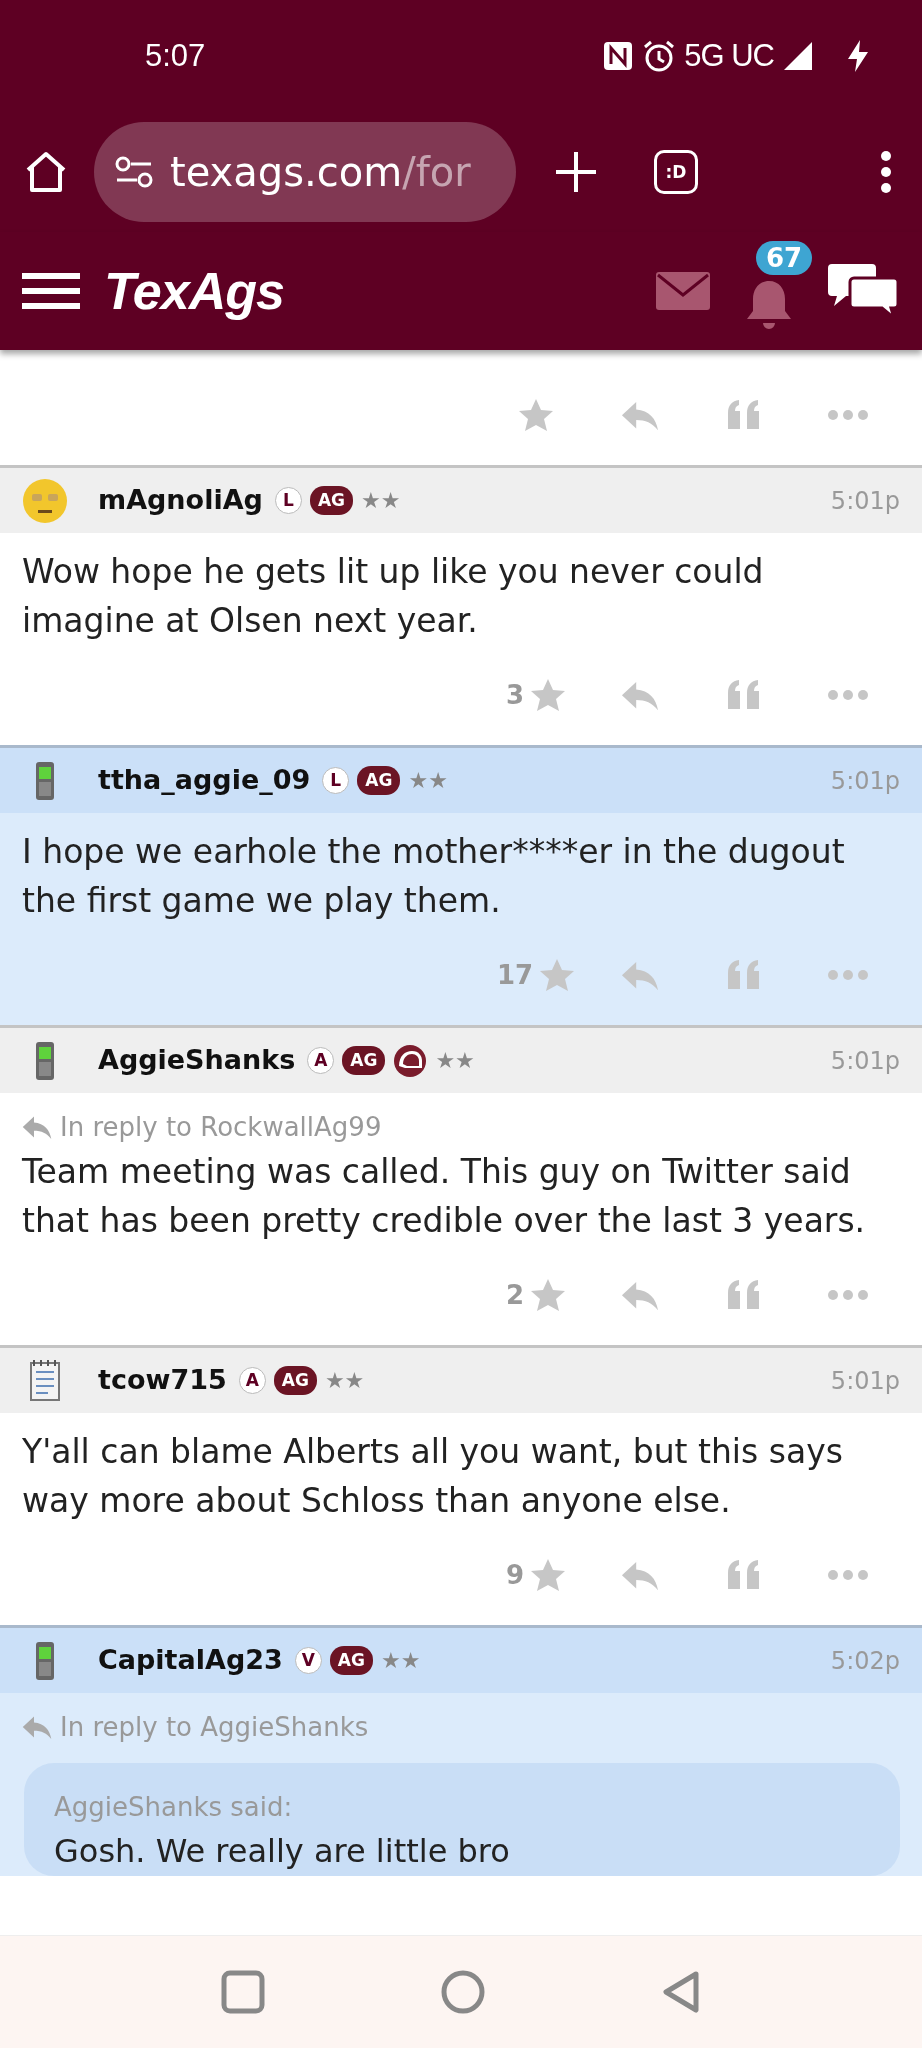 The image size is (922, 2048). I want to click on post-text: I hope we earhole the mother****er in the dugout the first game we play them., so click(434, 876).